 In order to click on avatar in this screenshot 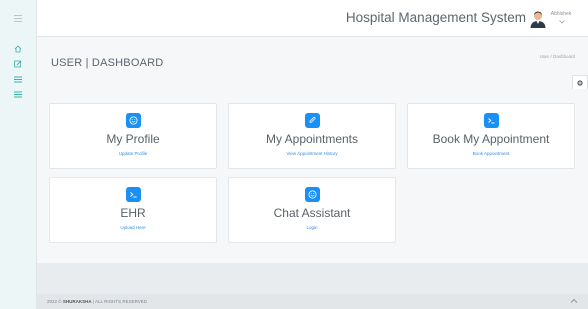, I will do `click(538, 19)`.